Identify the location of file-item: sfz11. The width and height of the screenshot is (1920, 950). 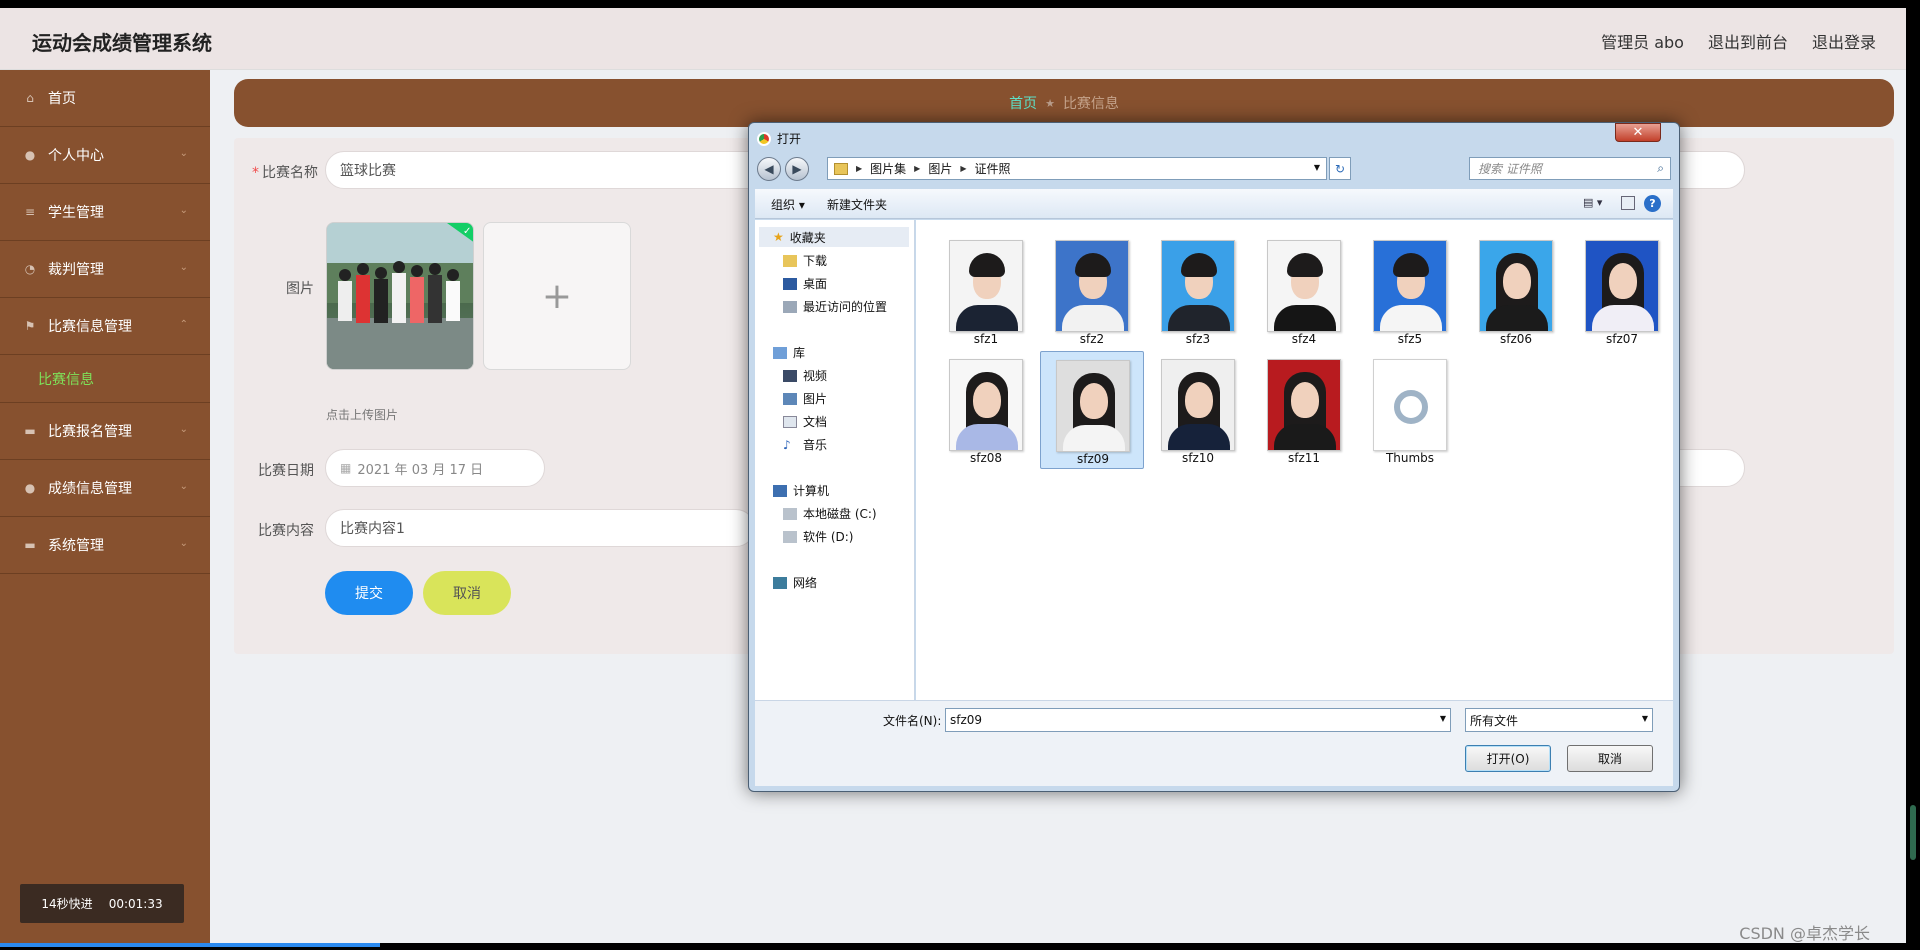
(1304, 410).